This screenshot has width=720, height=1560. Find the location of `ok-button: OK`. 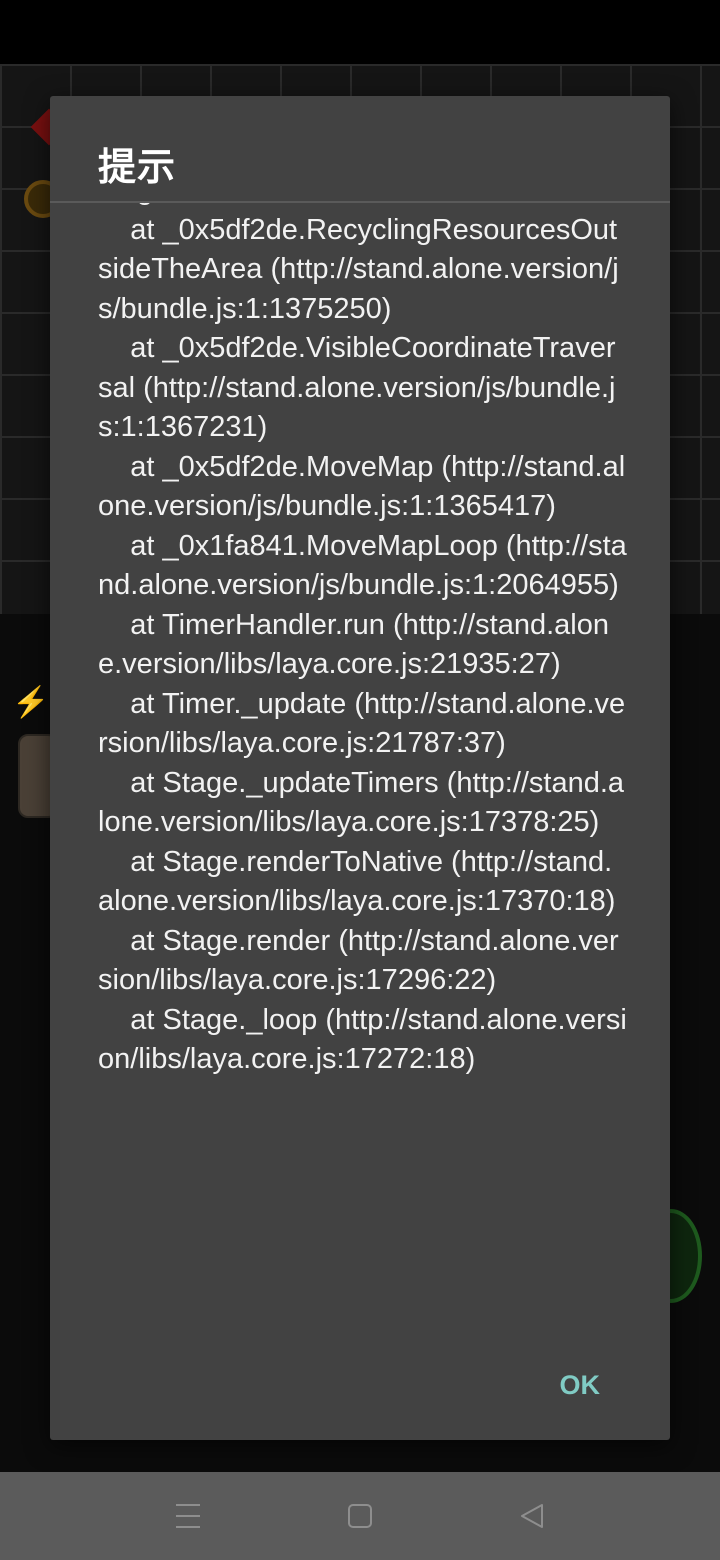

ok-button: OK is located at coordinates (580, 1385).